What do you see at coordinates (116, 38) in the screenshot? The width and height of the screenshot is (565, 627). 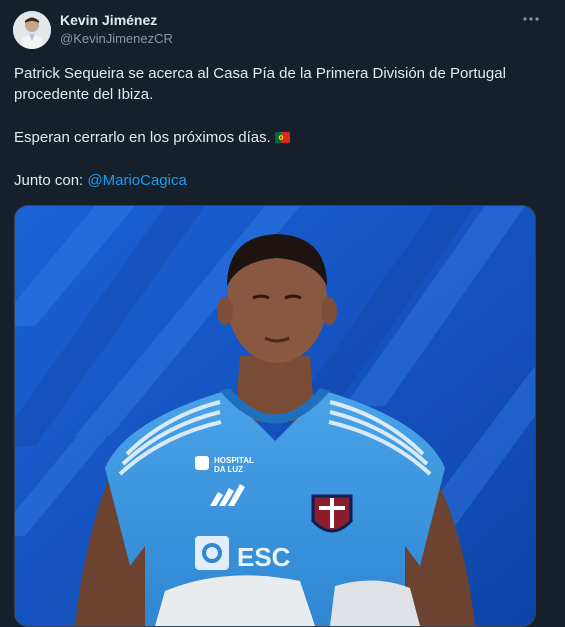 I see `author-handle: @KevinJimenezCR` at bounding box center [116, 38].